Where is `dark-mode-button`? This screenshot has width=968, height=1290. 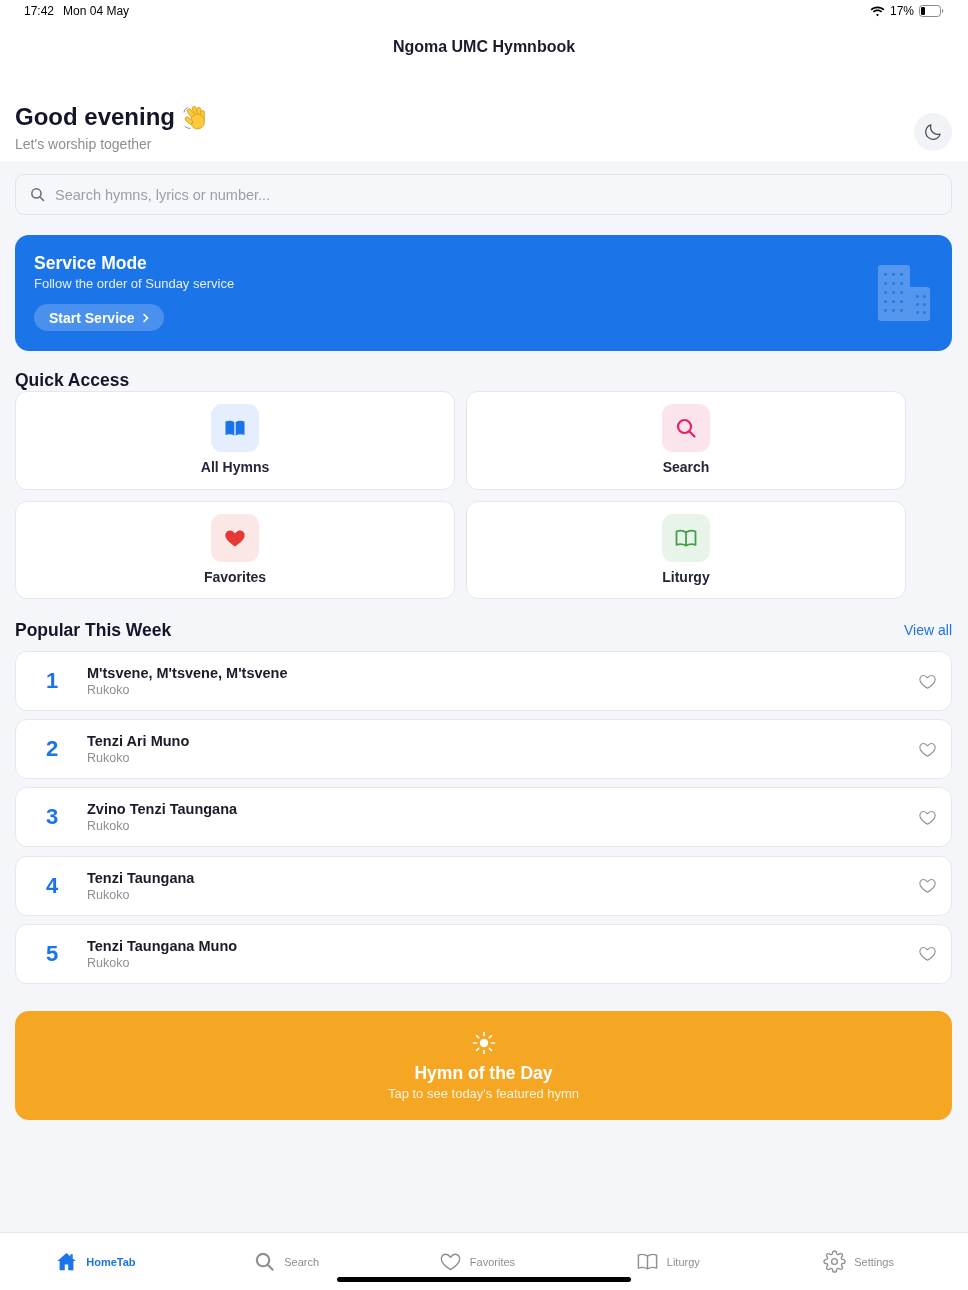 dark-mode-button is located at coordinates (933, 131).